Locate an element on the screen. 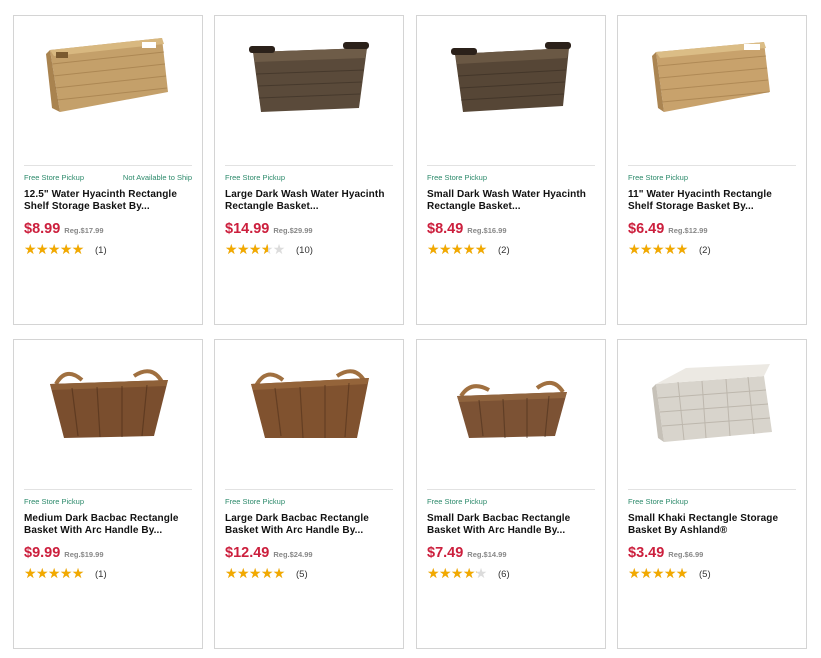 This screenshot has width=821, height=658. sale-price: $9.99 Reg.$19.99 is located at coordinates (64, 553).